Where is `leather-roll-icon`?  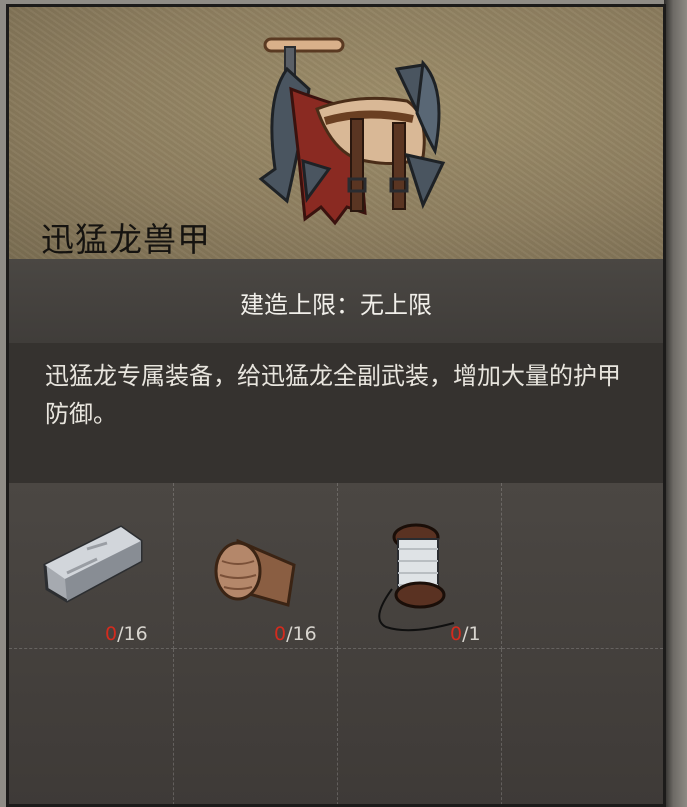 leather-roll-icon is located at coordinates (255, 572).